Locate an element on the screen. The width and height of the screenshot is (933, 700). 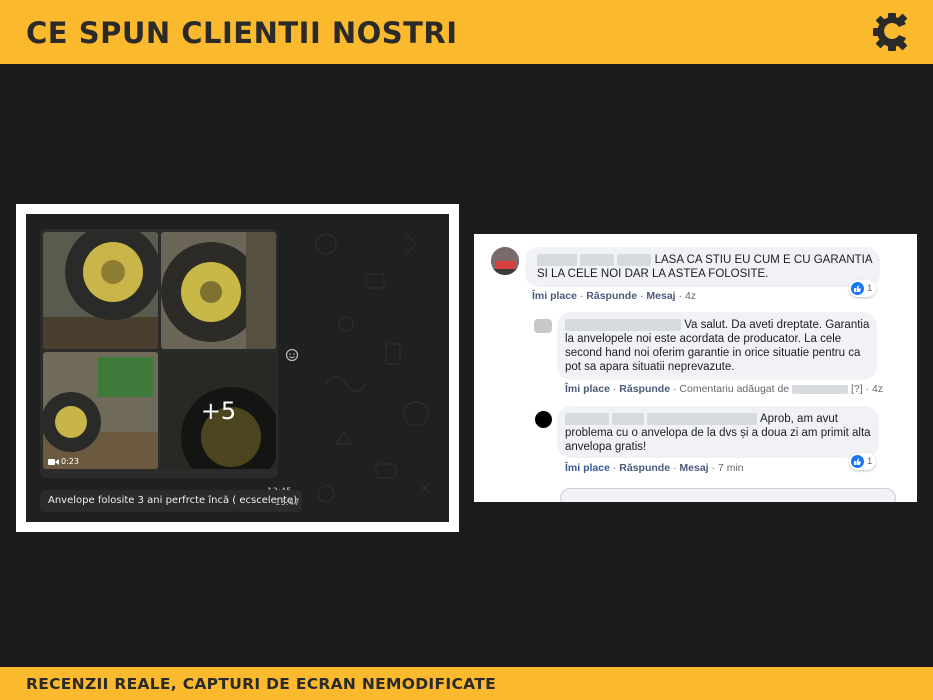
c-gear-logo-icon is located at coordinates (892, 32).